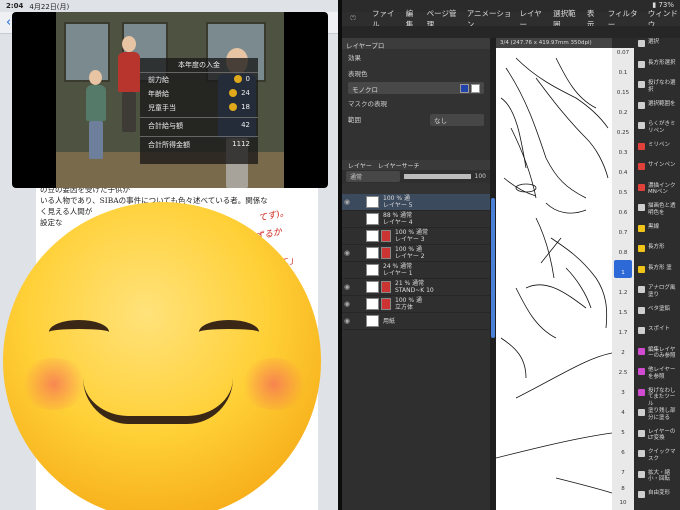  I want to click on tool-item: 長方形, so click(658, 248).